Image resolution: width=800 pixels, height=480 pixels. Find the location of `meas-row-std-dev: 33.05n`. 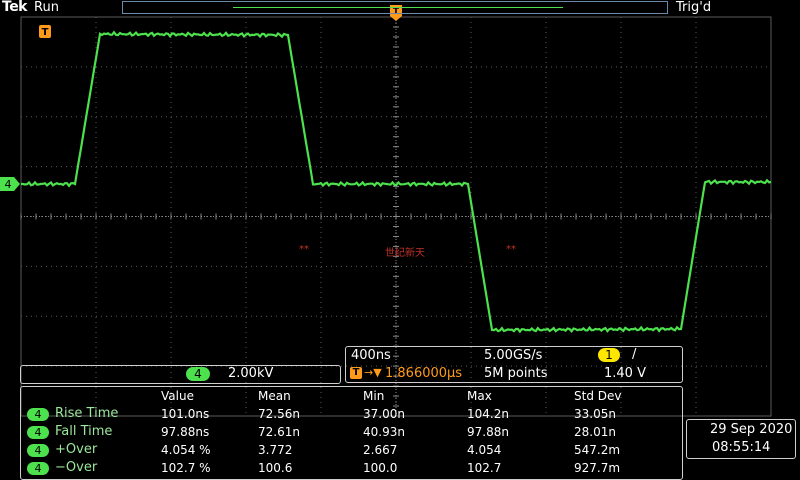

meas-row-std-dev: 33.05n is located at coordinates (595, 414).